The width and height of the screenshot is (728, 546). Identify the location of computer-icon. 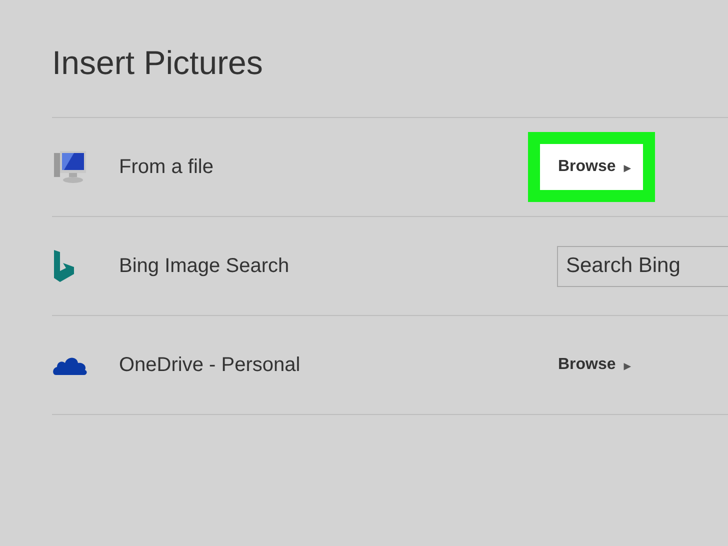
(70, 167).